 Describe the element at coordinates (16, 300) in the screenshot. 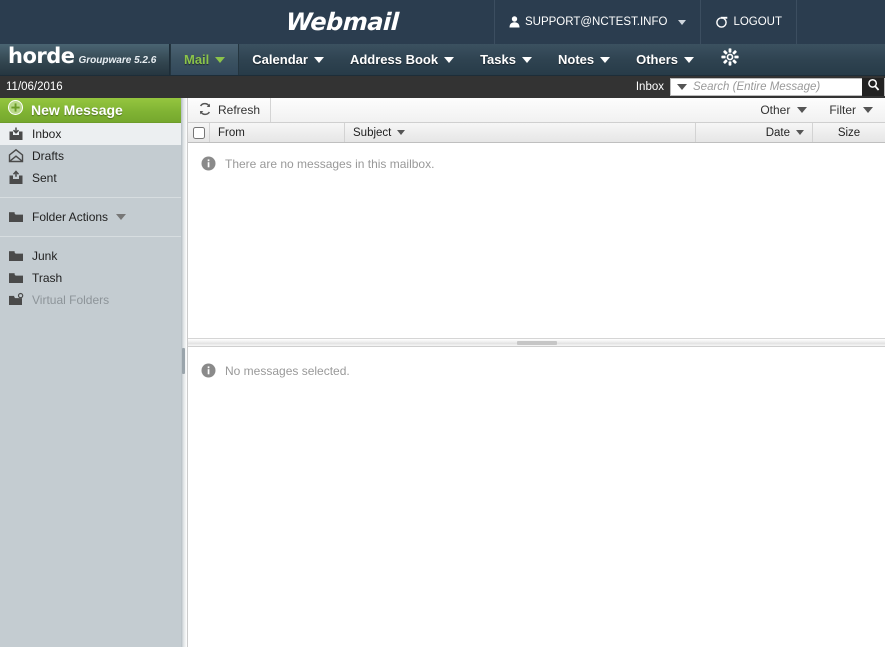

I see `virtual-folder-icon` at that location.